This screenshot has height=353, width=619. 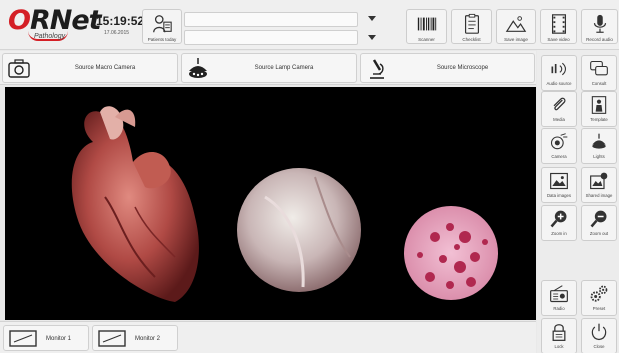 I want to click on paperclip-icon, so click(x=559, y=104).